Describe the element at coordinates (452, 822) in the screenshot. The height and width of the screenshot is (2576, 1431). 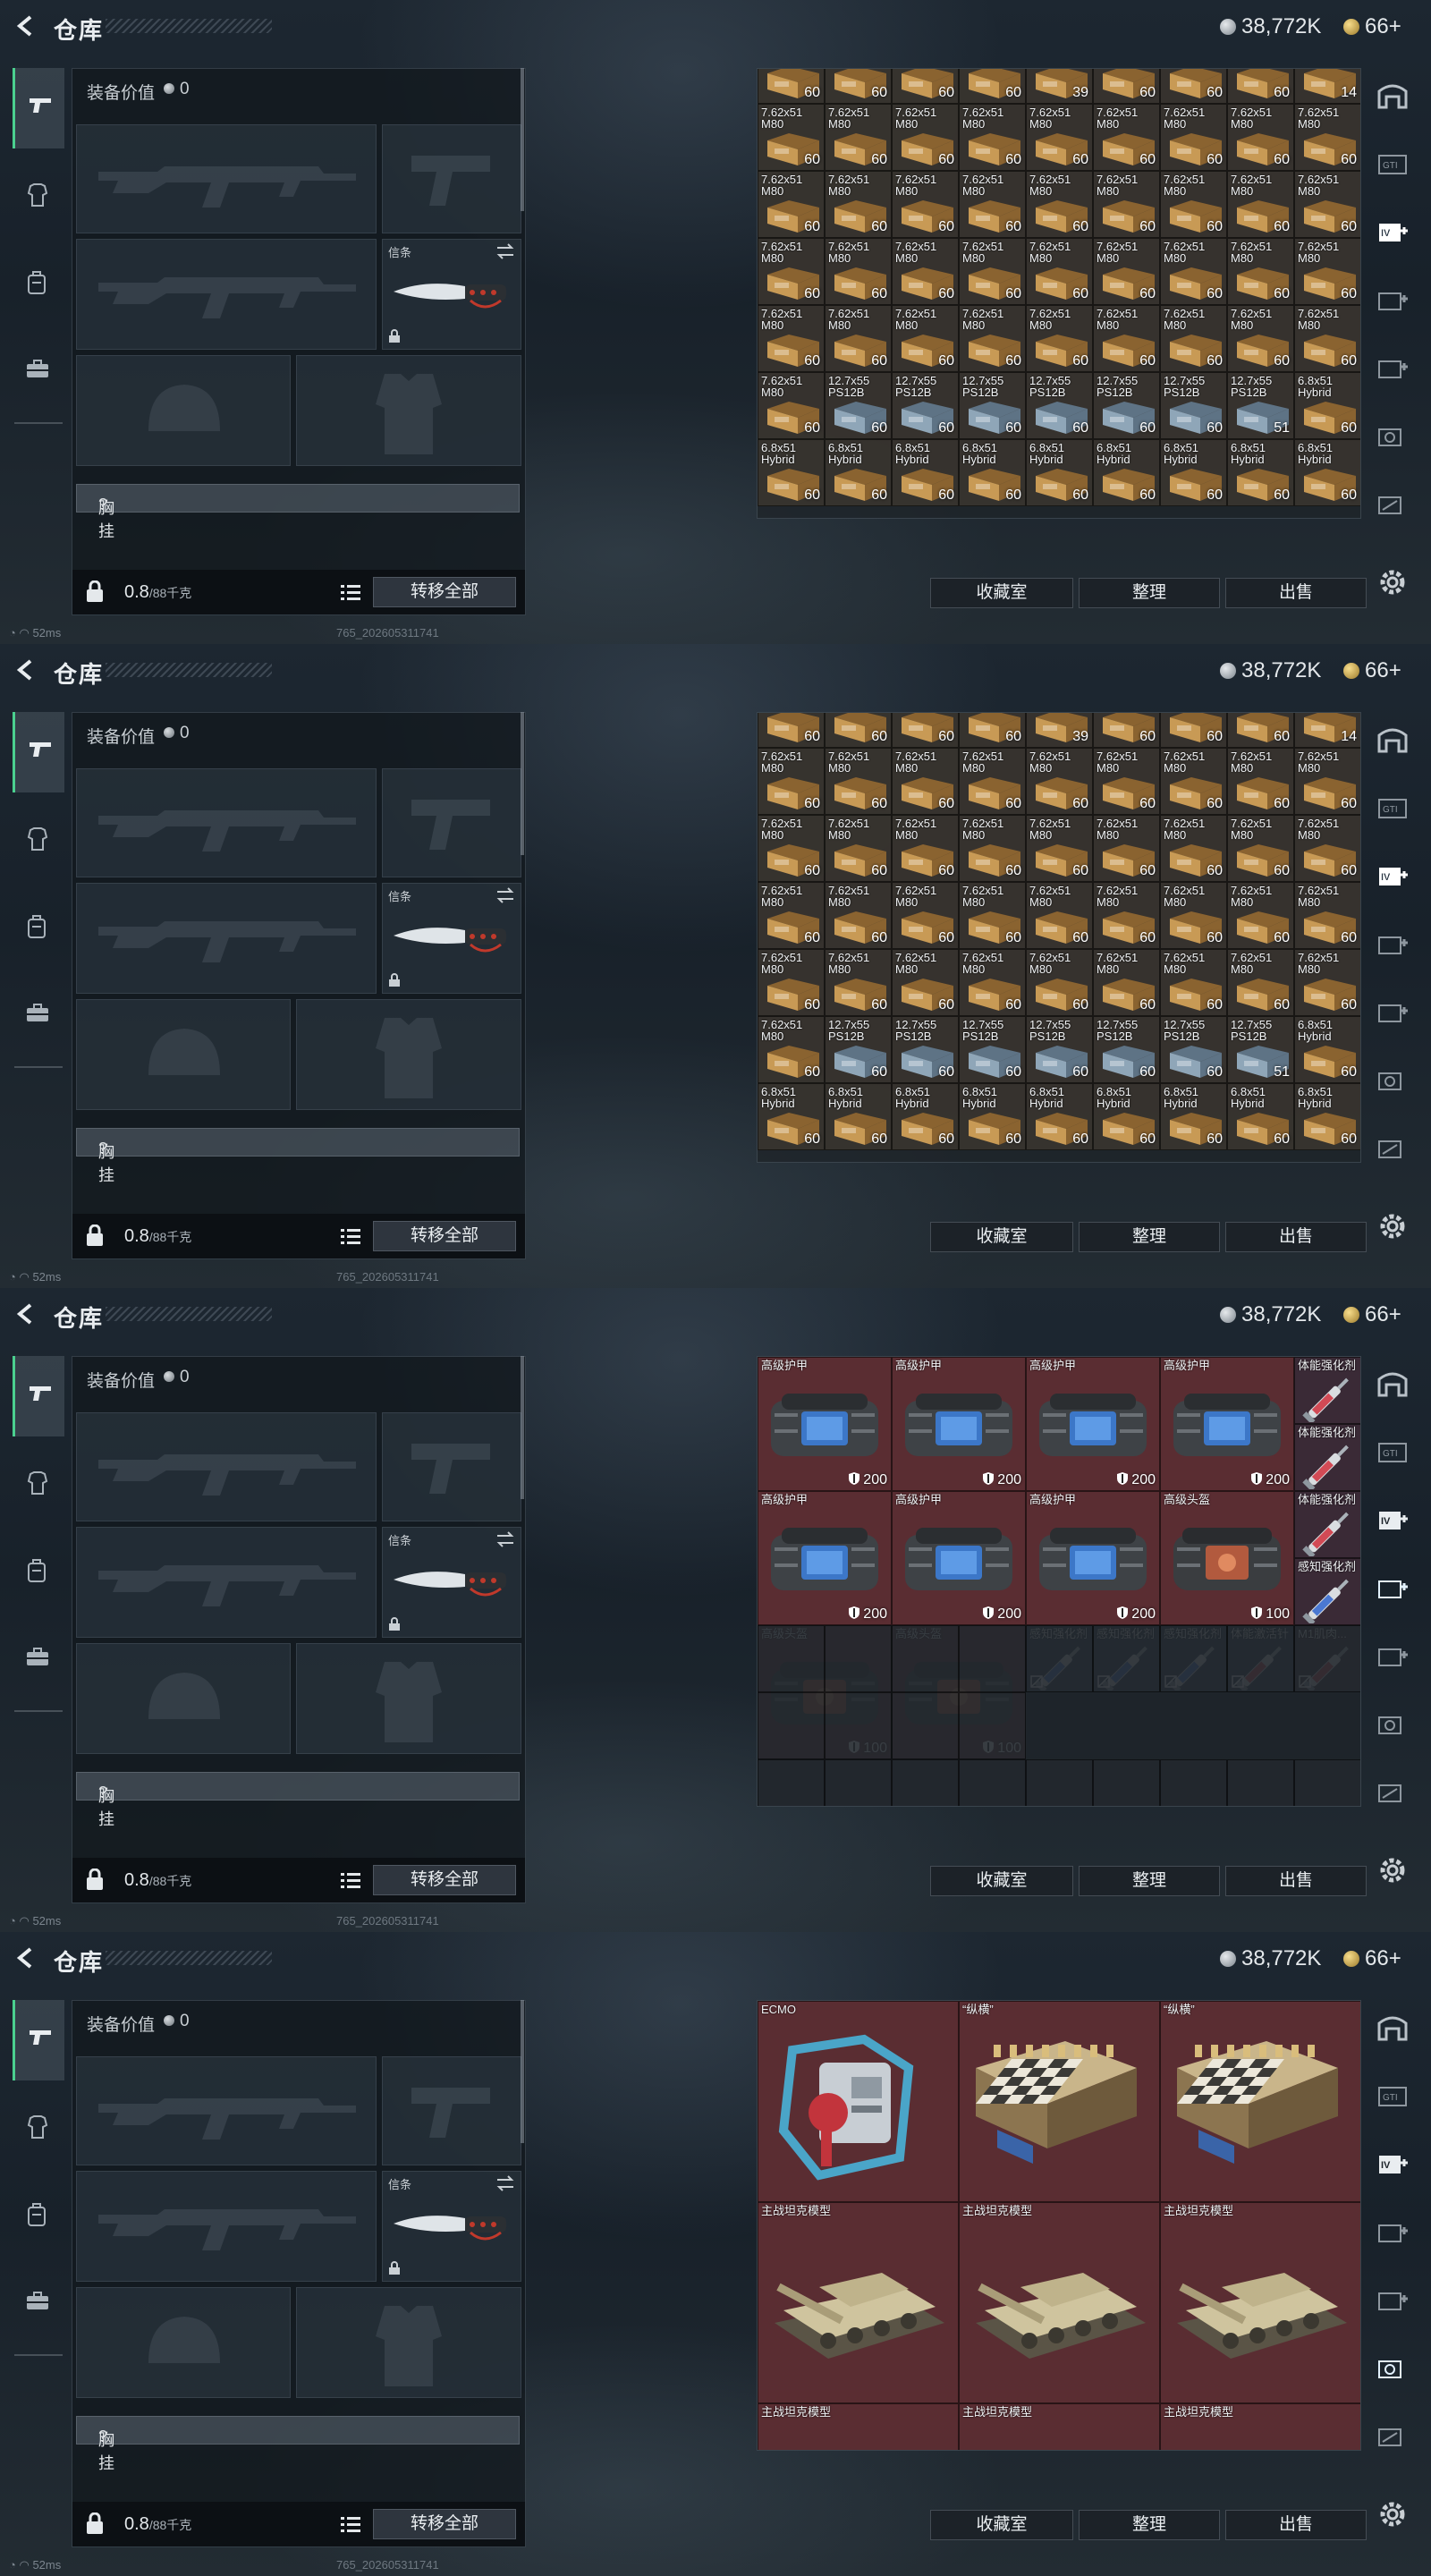
I see `sidearm-slot` at that location.